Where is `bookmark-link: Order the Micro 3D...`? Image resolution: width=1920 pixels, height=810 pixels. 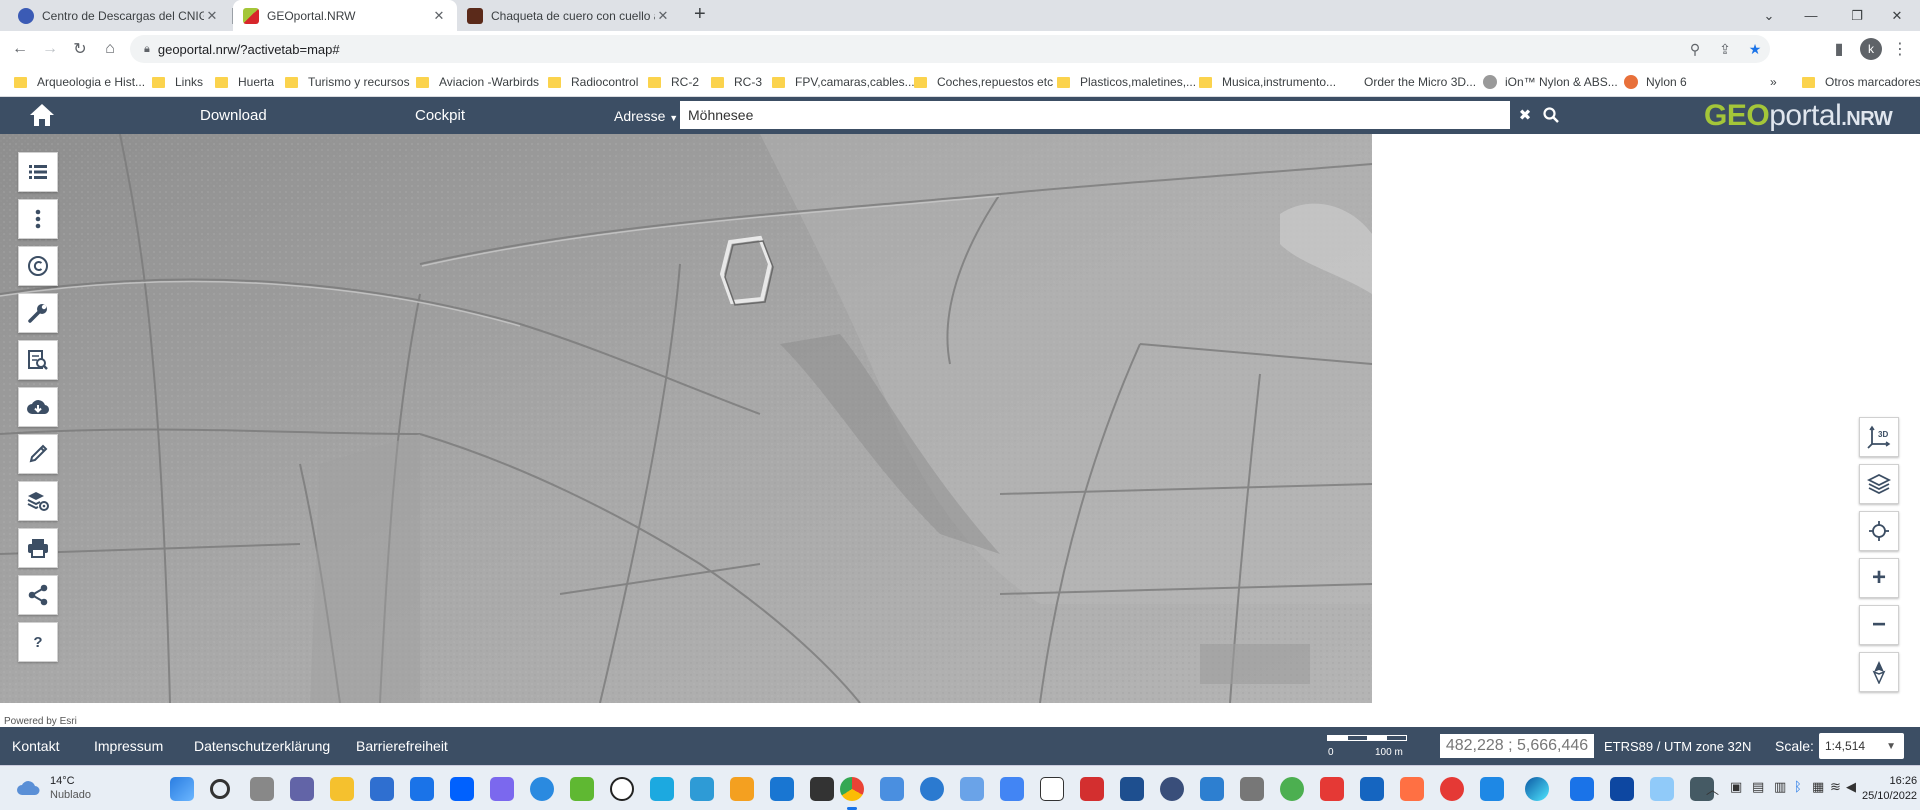 bookmark-link: Order the Micro 3D... is located at coordinates (1420, 82).